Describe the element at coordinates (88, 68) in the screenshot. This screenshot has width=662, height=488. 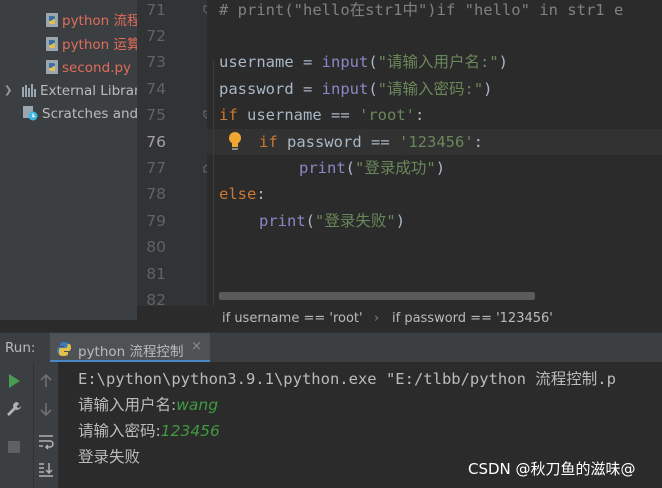
I see `tree-item-second-py: second.py` at that location.